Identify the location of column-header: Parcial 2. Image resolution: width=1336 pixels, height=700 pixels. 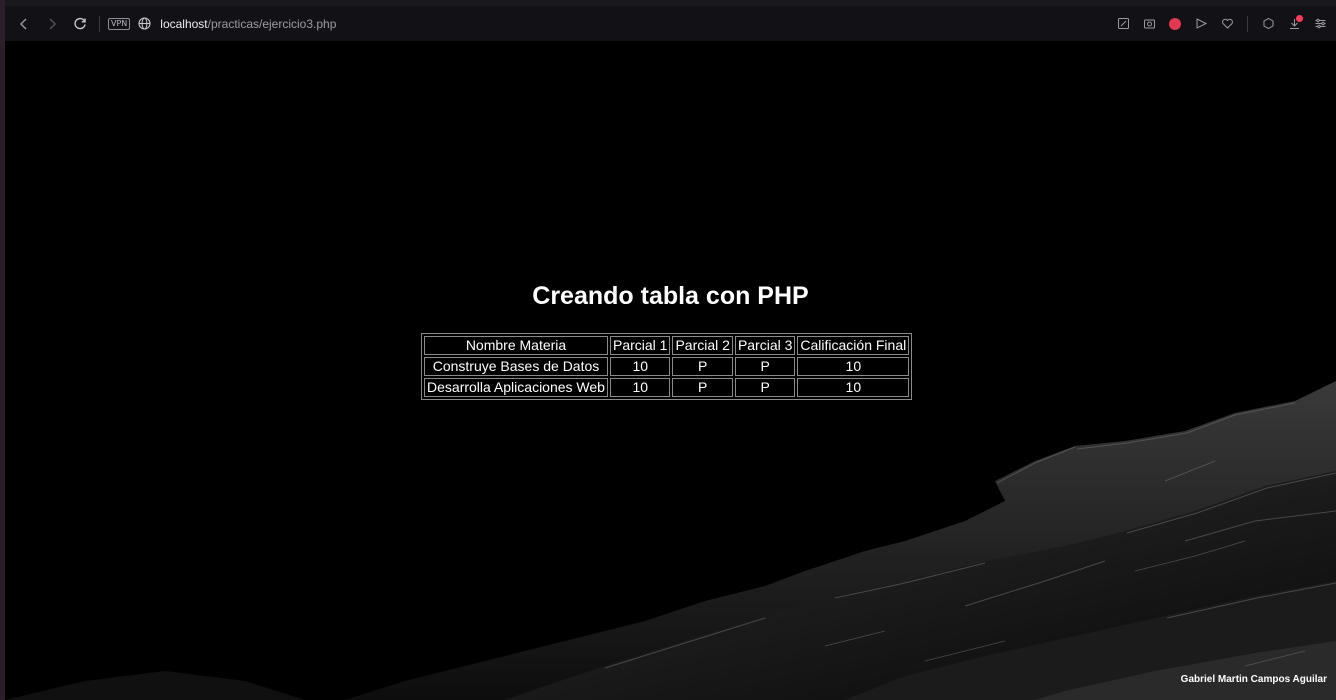
(702, 345).